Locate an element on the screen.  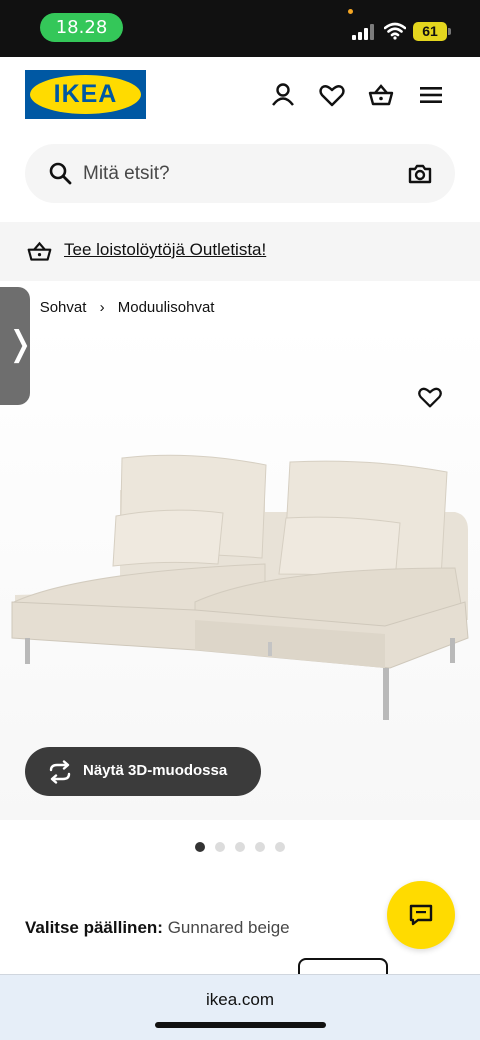
cover-selection: Valitse päällinen: Gunnared beige is located at coordinates (157, 928).